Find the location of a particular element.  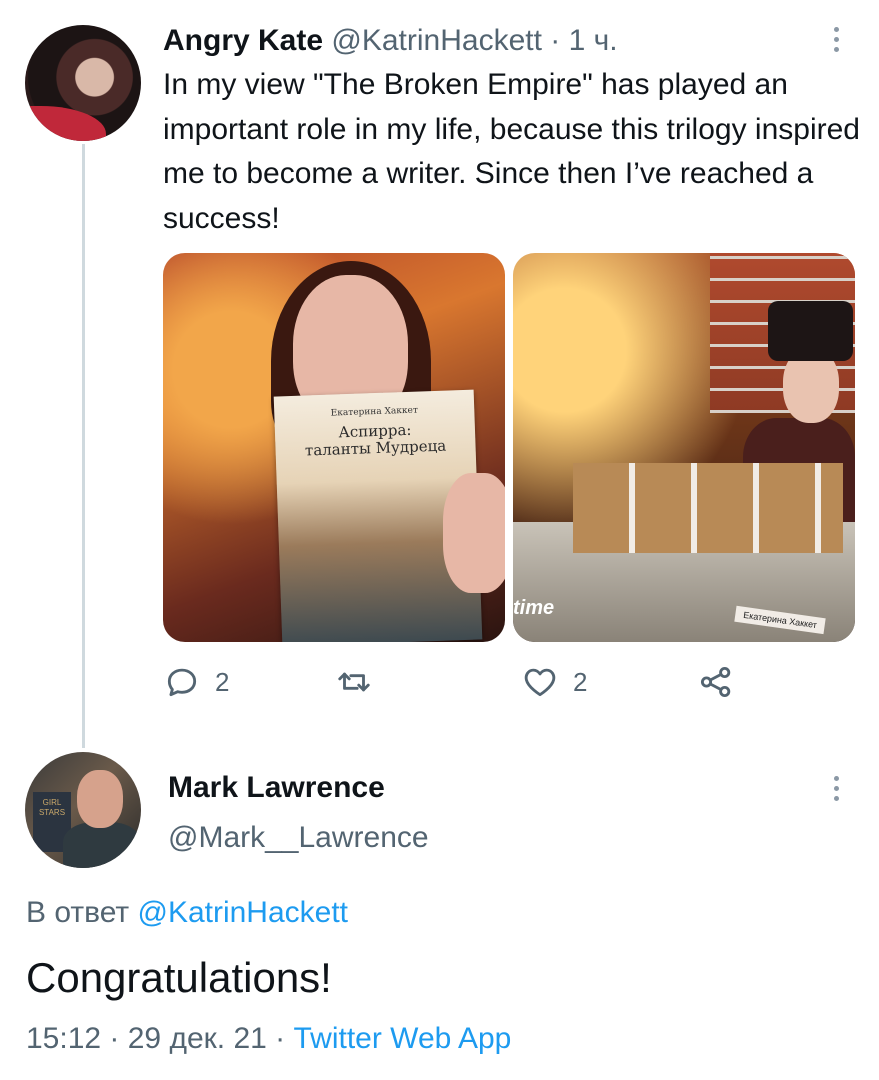

retweet-icon is located at coordinates (354, 682).